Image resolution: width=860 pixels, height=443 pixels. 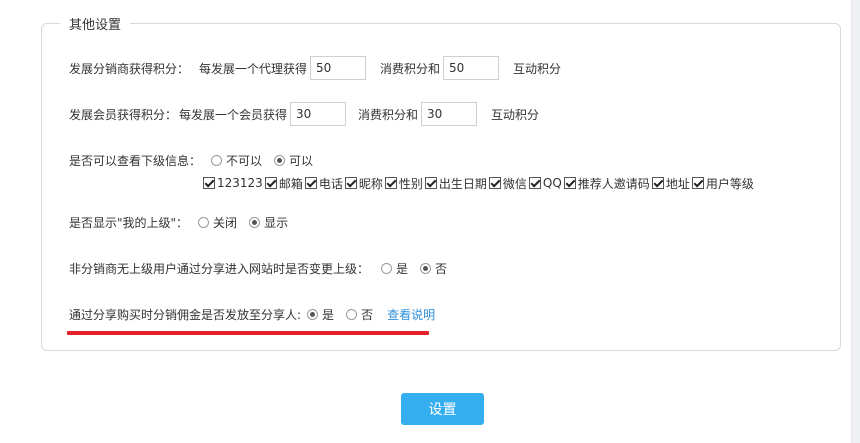 I want to click on member-points-text2: 消费积分和, so click(x=388, y=114).